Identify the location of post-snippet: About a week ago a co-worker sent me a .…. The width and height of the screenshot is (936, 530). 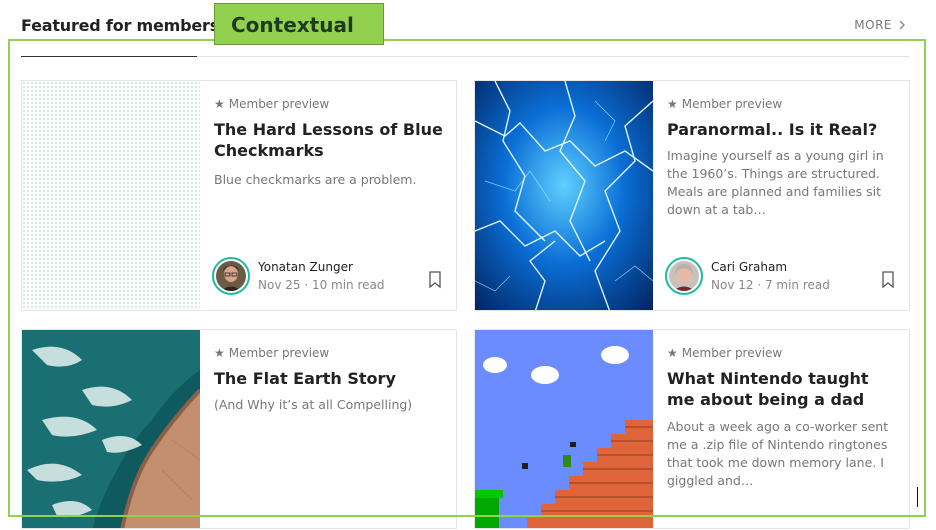
(782, 454).